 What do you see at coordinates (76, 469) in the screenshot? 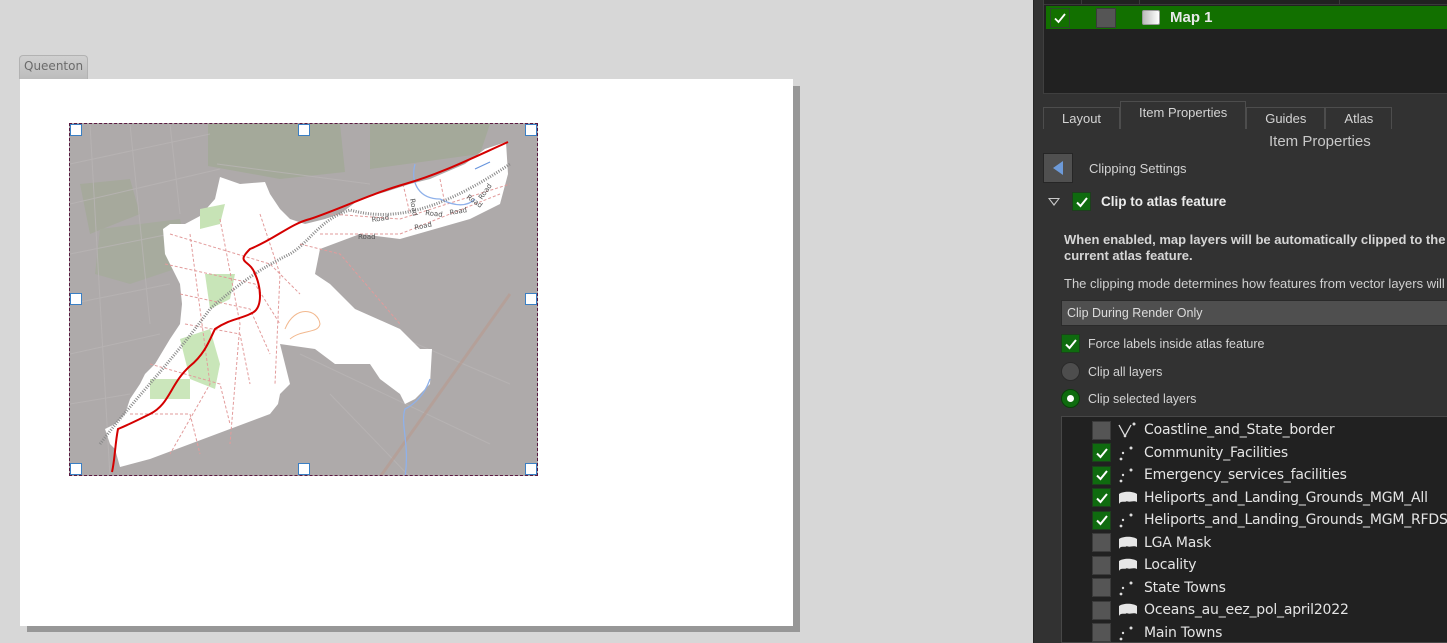
I see `resize-handle-bottom-left` at bounding box center [76, 469].